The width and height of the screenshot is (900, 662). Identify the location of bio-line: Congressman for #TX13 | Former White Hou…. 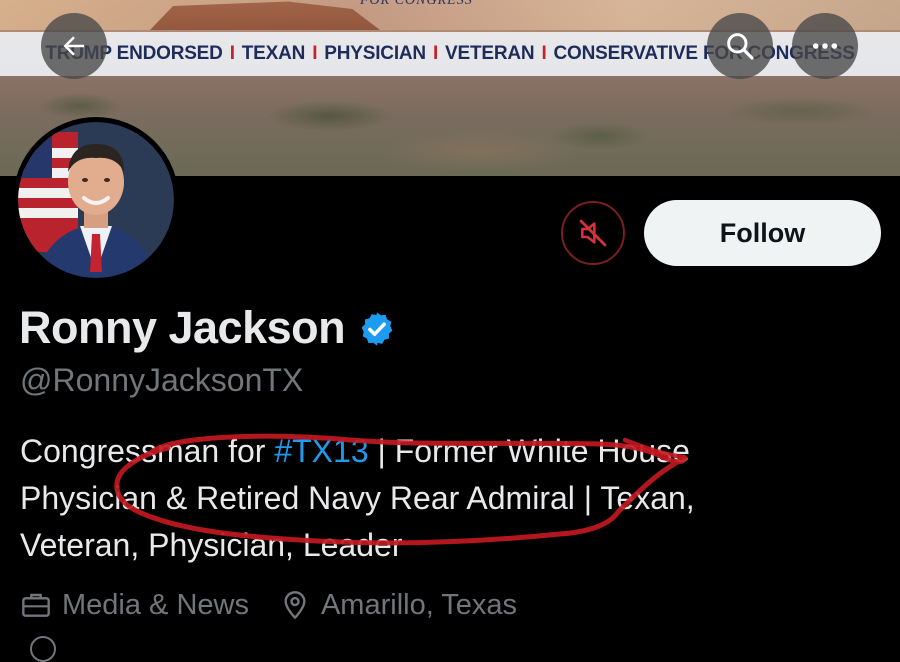
(450, 451).